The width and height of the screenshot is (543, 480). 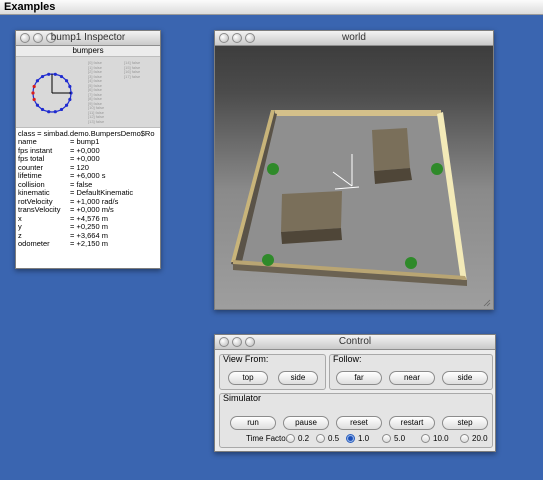 I want to click on property-row: z = +3,664 m, so click(x=88, y=236).